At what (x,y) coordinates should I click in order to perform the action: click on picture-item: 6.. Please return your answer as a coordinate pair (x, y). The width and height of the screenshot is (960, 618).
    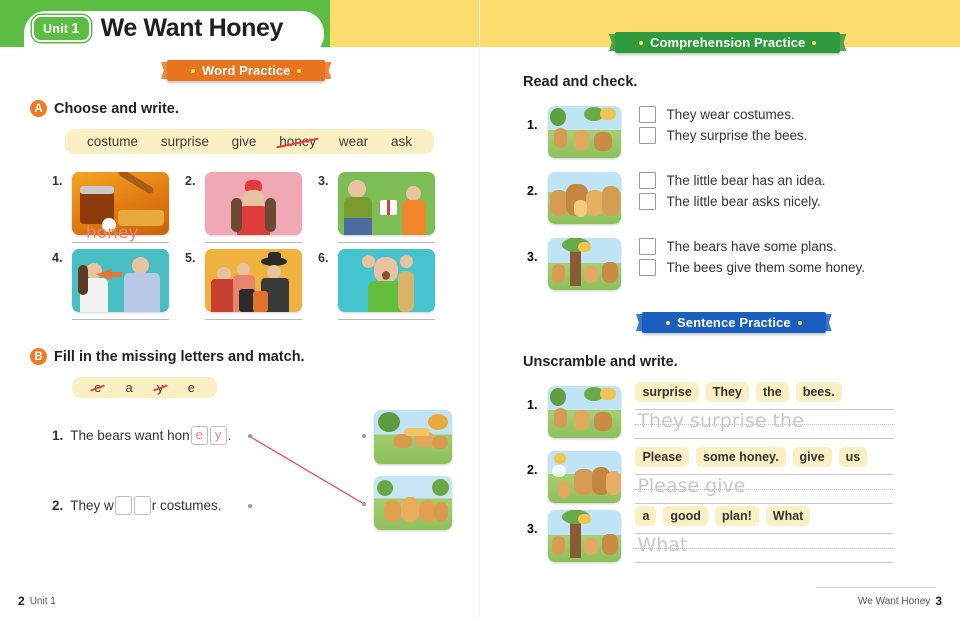
    Looking at the image, I should click on (384, 284).